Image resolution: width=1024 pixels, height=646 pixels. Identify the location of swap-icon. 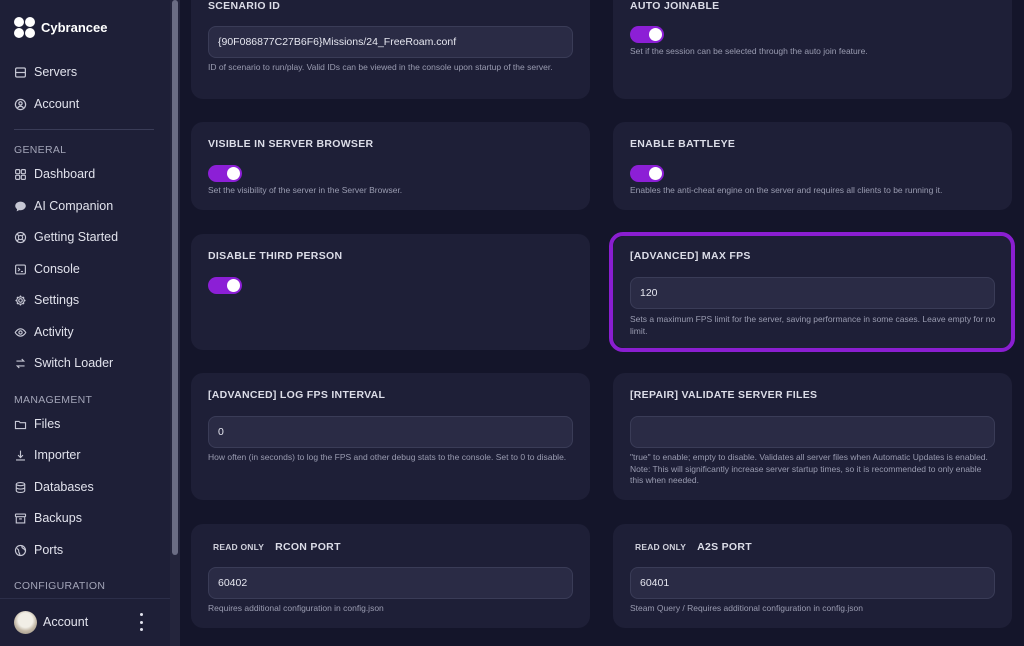
(20, 363).